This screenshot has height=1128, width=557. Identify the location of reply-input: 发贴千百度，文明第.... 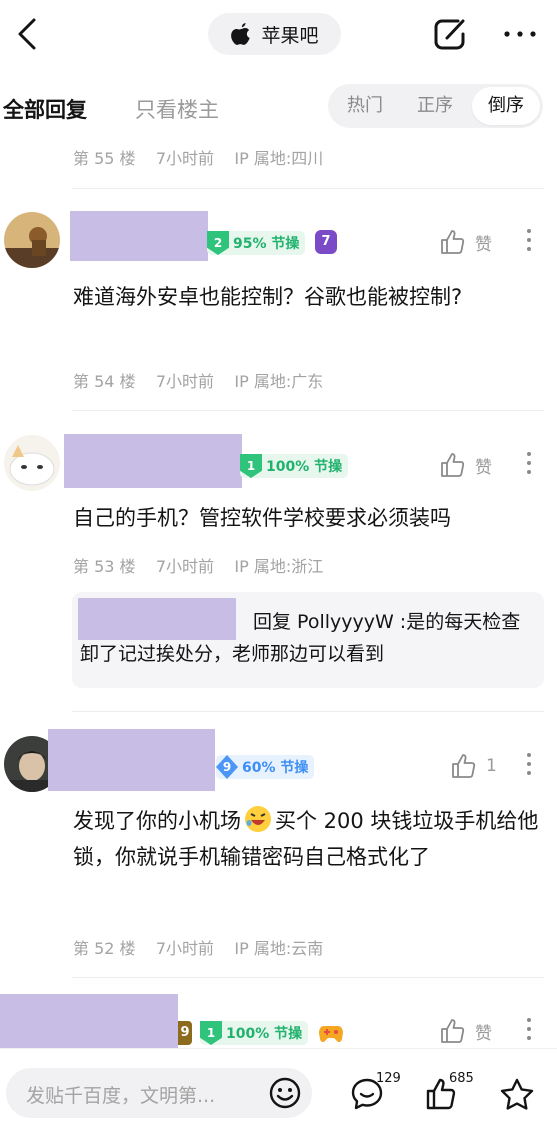
(159, 1093).